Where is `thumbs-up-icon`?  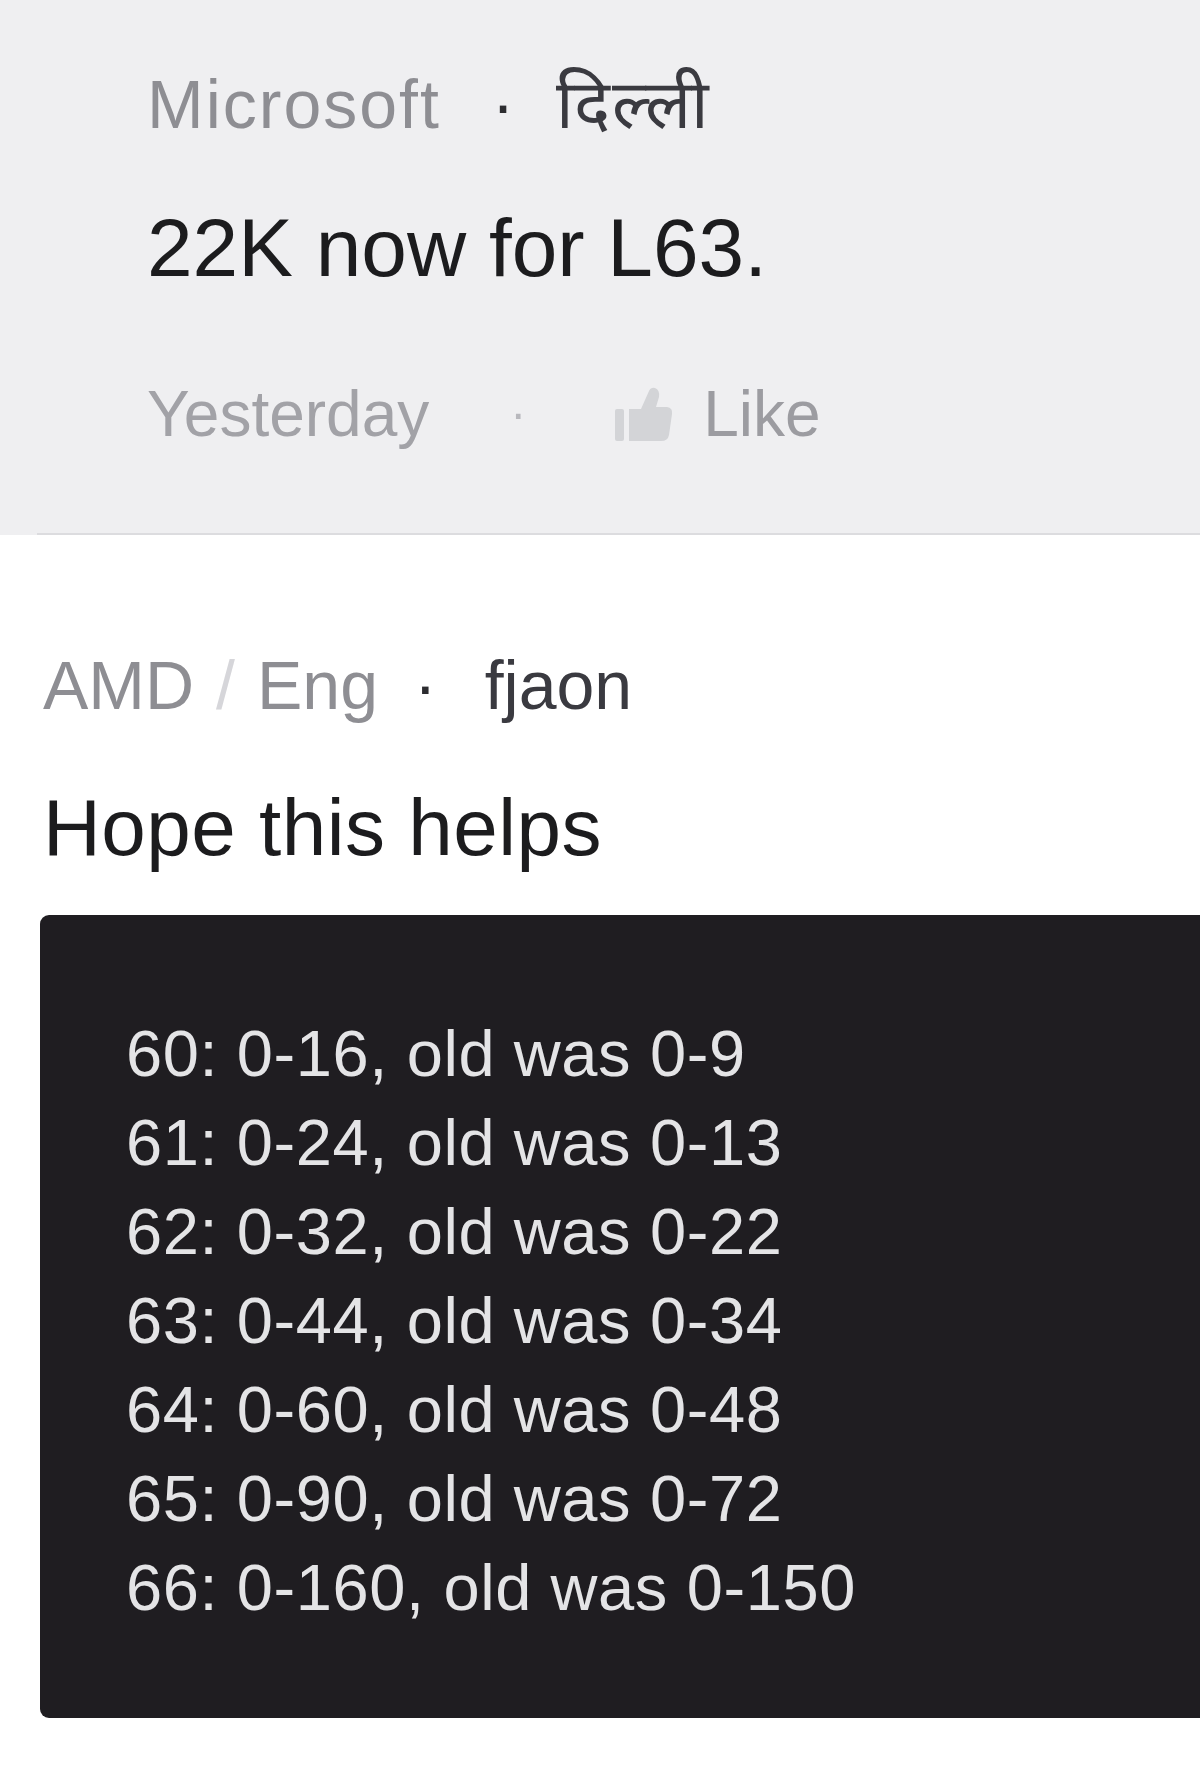
thumbs-up-icon is located at coordinates (644, 414).